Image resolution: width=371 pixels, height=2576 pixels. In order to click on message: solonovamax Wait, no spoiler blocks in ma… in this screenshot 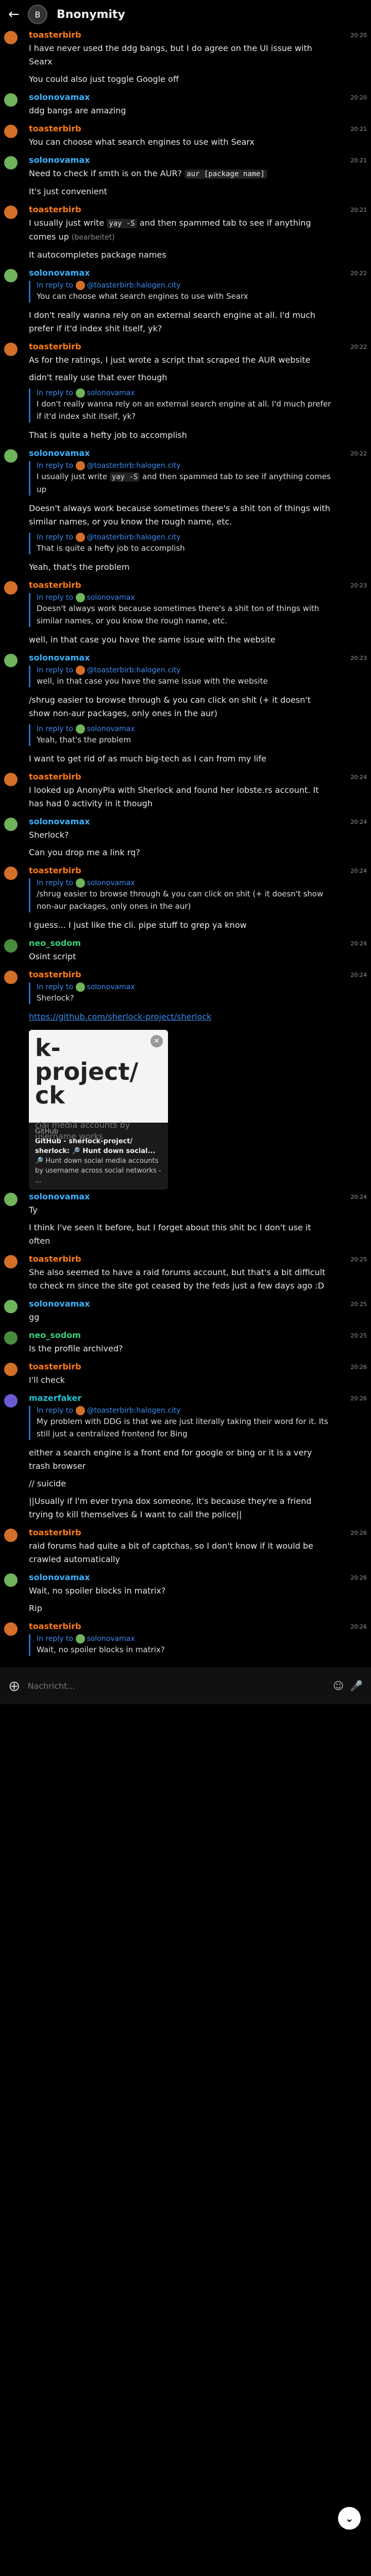, I will do `click(185, 1595)`.